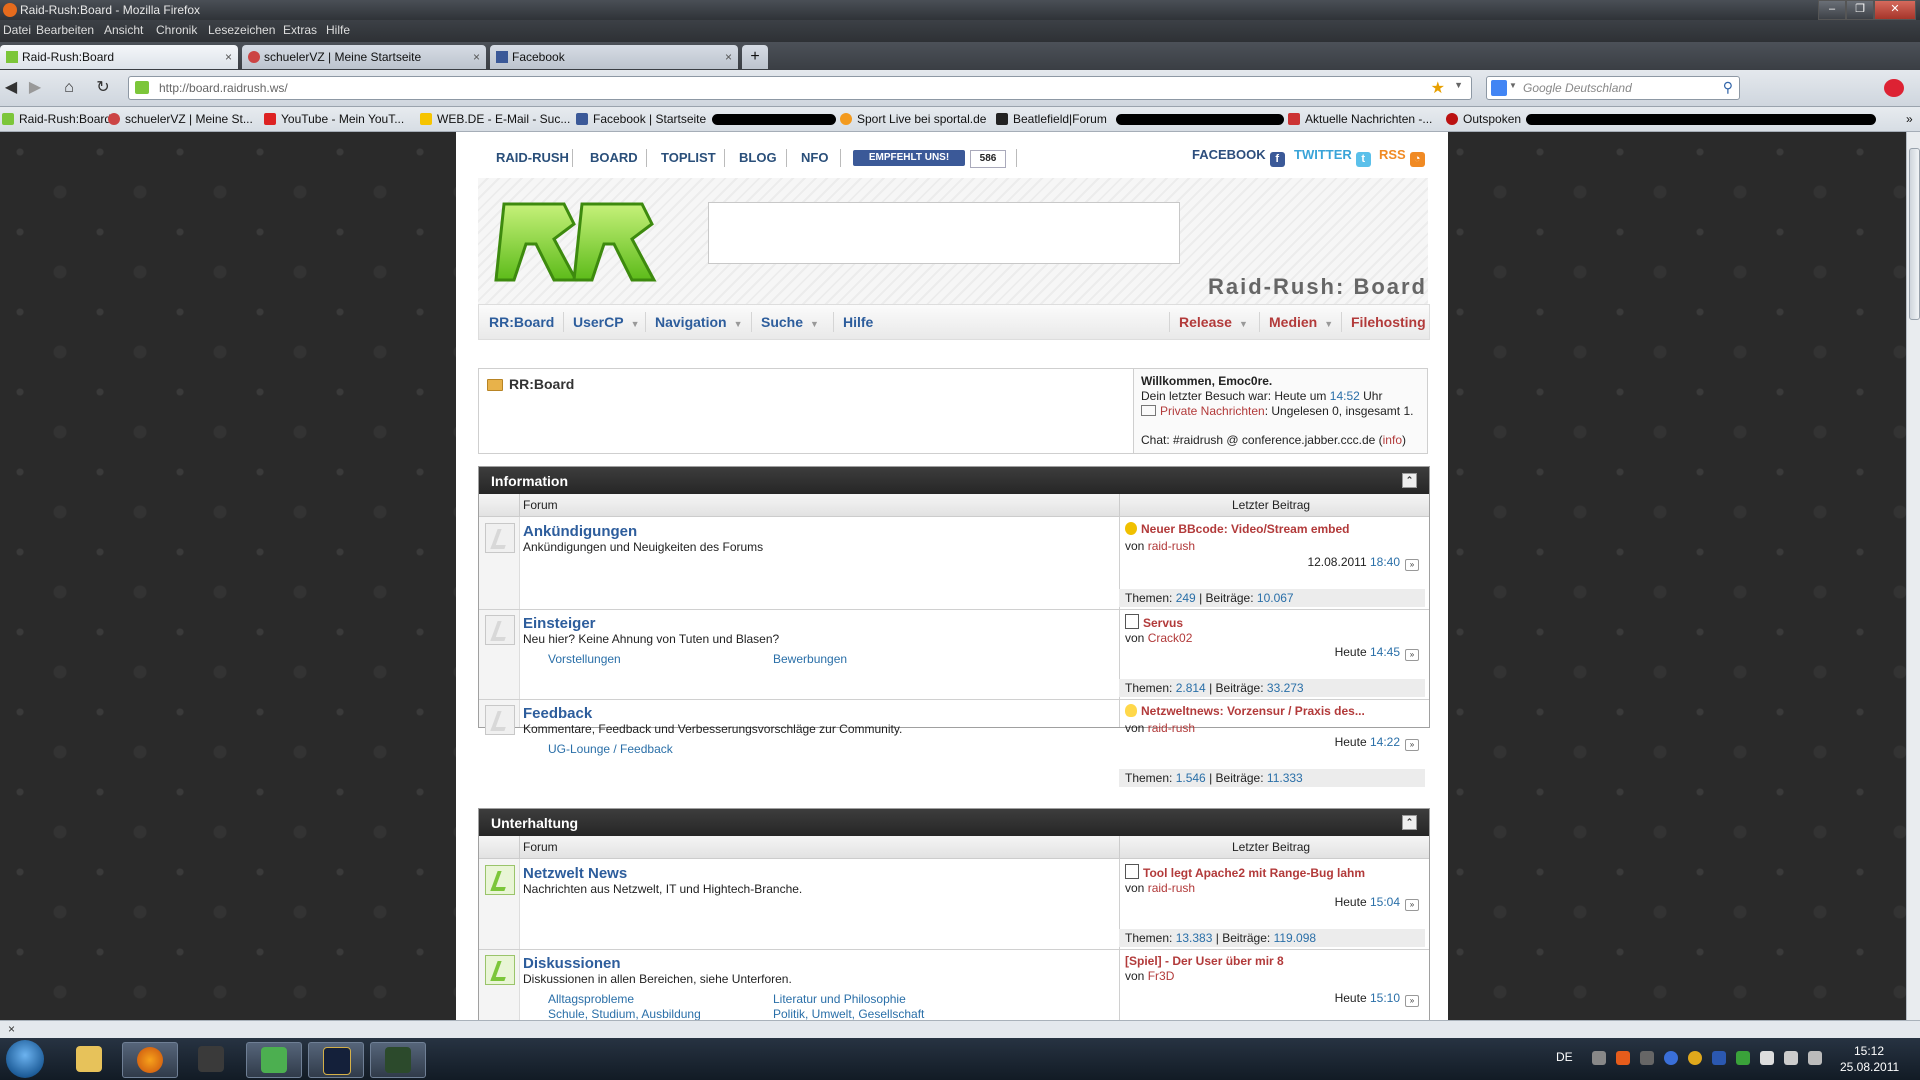 The height and width of the screenshot is (1080, 1920). What do you see at coordinates (1438, 88) in the screenshot?
I see `bookmark-star-icon: ★` at bounding box center [1438, 88].